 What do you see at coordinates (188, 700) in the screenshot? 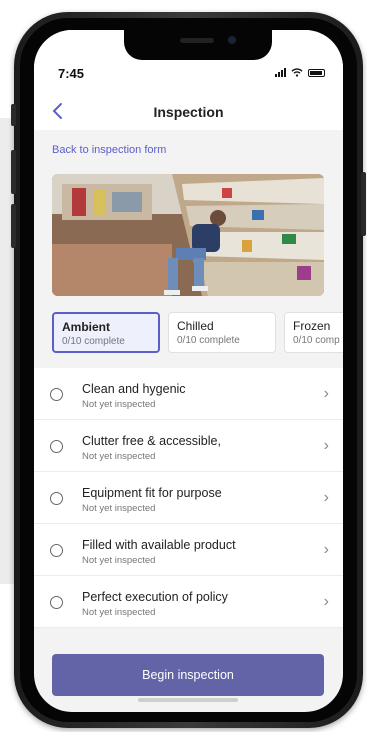
I see `home-indicator` at bounding box center [188, 700].